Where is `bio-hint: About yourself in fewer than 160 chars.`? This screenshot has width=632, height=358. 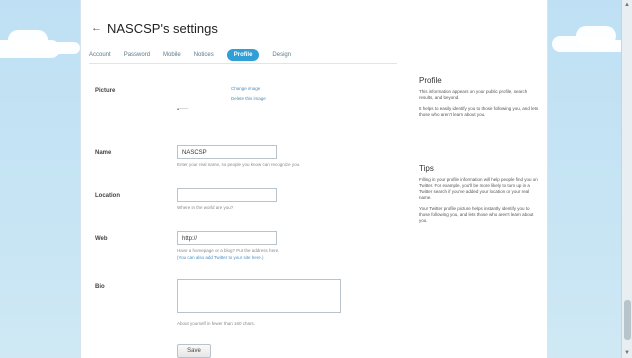 bio-hint: About yourself in fewer than 160 chars. is located at coordinates (216, 323).